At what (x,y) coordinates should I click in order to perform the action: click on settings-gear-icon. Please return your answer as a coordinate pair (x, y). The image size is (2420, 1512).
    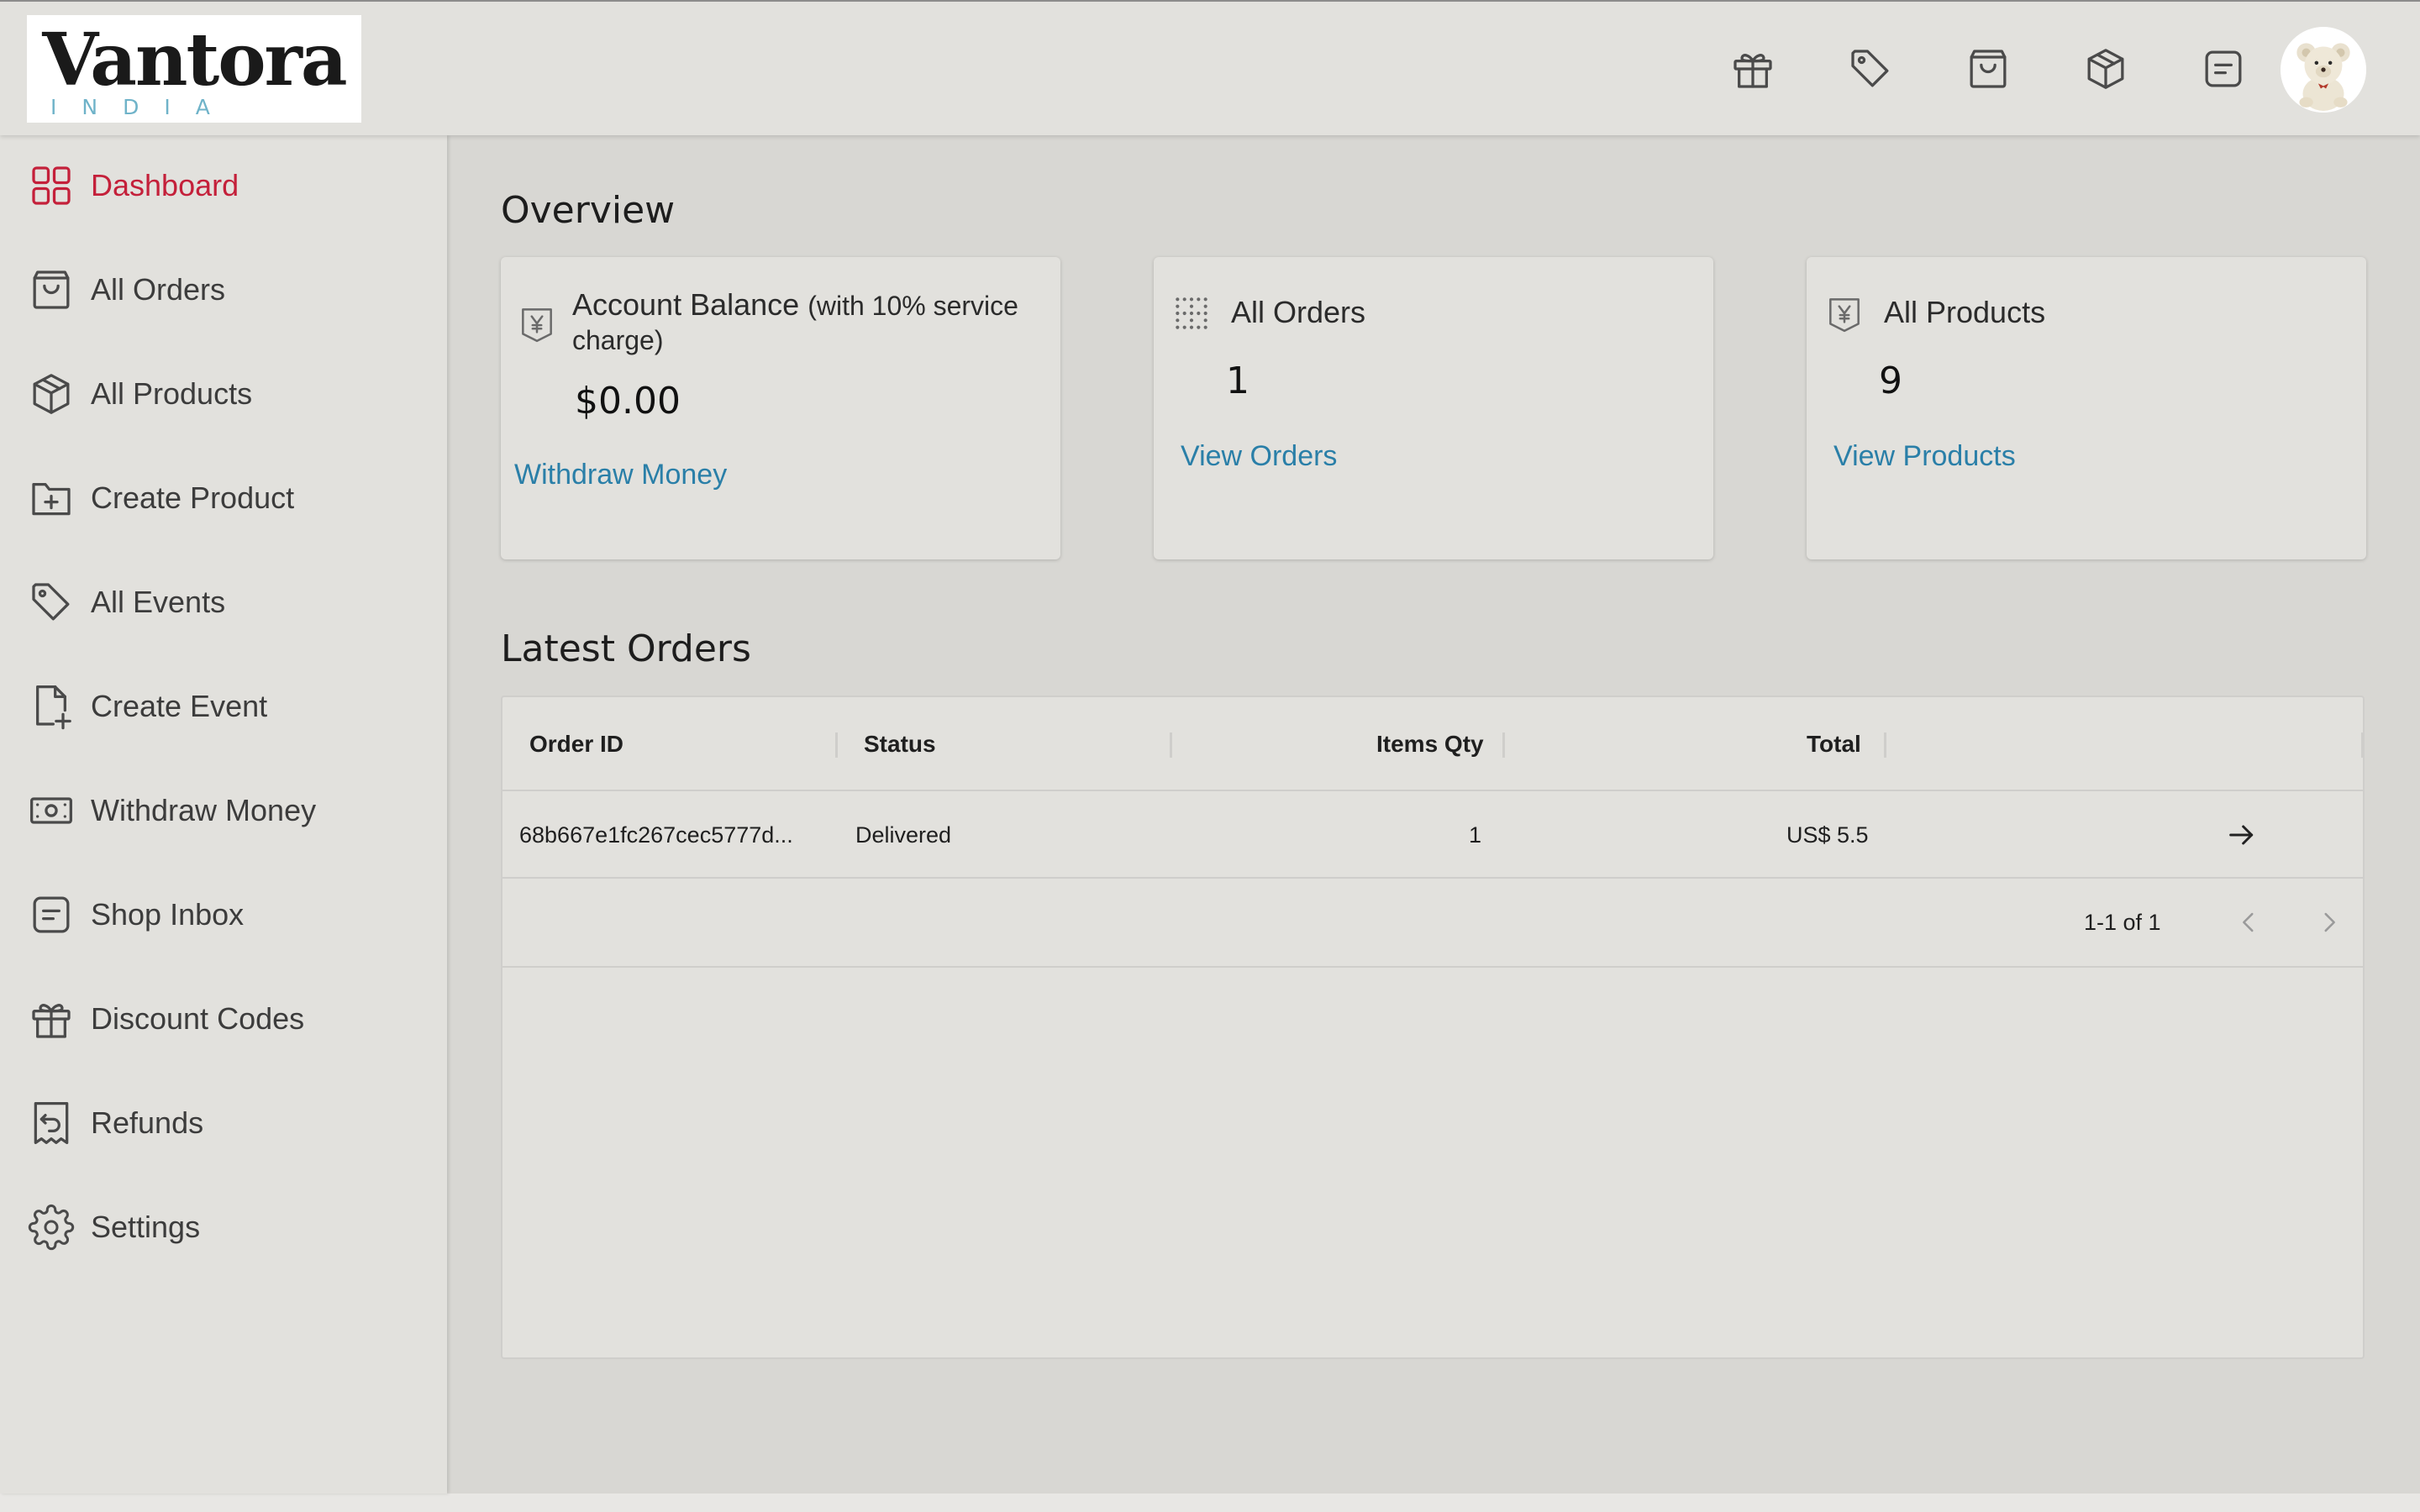
    Looking at the image, I should click on (52, 1227).